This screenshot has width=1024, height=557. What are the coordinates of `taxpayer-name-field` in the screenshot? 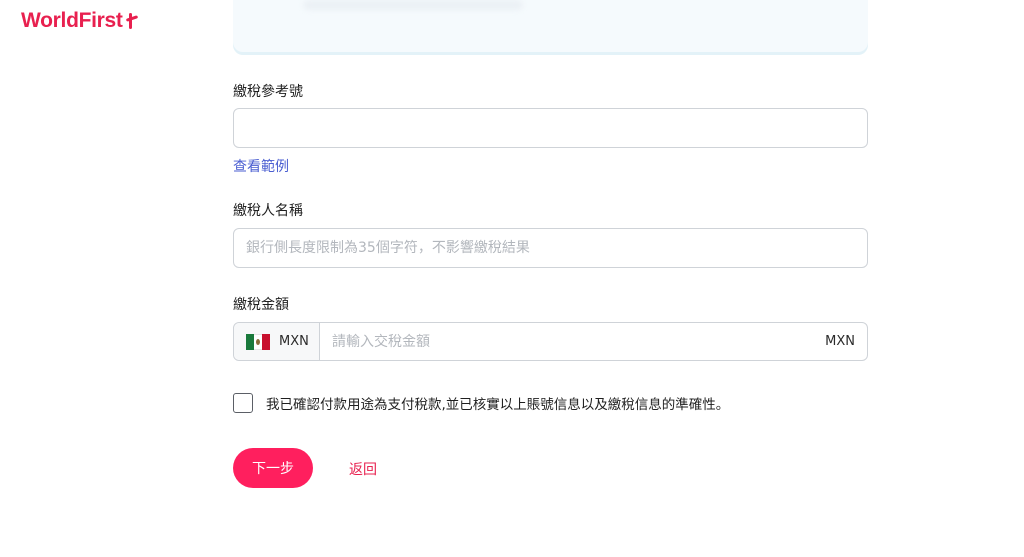 It's located at (550, 248).